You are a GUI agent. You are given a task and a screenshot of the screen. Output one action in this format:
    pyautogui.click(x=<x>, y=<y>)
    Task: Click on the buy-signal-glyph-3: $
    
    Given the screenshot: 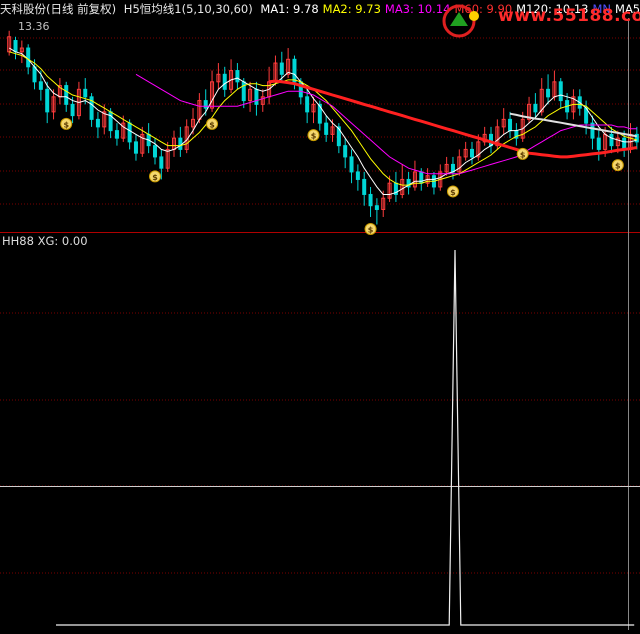 What is the action you would take?
    pyautogui.click(x=314, y=136)
    